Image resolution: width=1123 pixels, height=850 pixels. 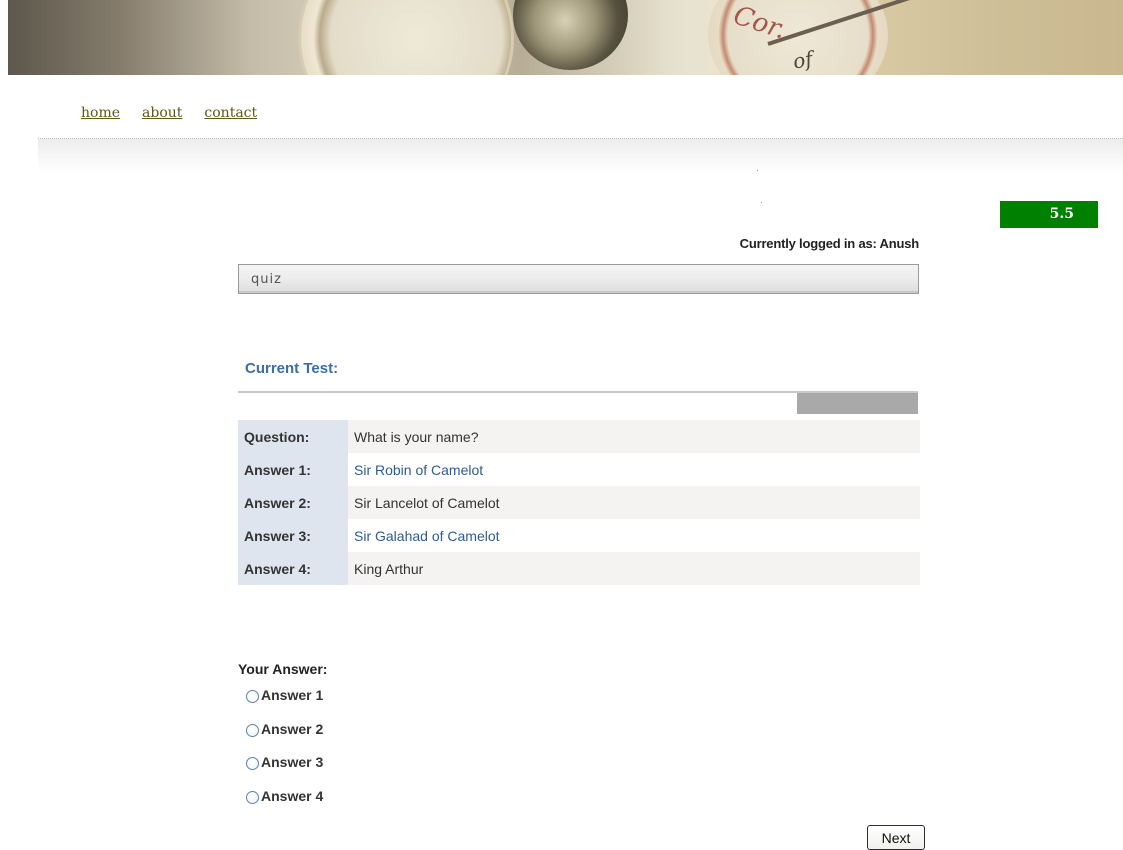 What do you see at coordinates (1049, 214) in the screenshot?
I see `score-badge: 5.5` at bounding box center [1049, 214].